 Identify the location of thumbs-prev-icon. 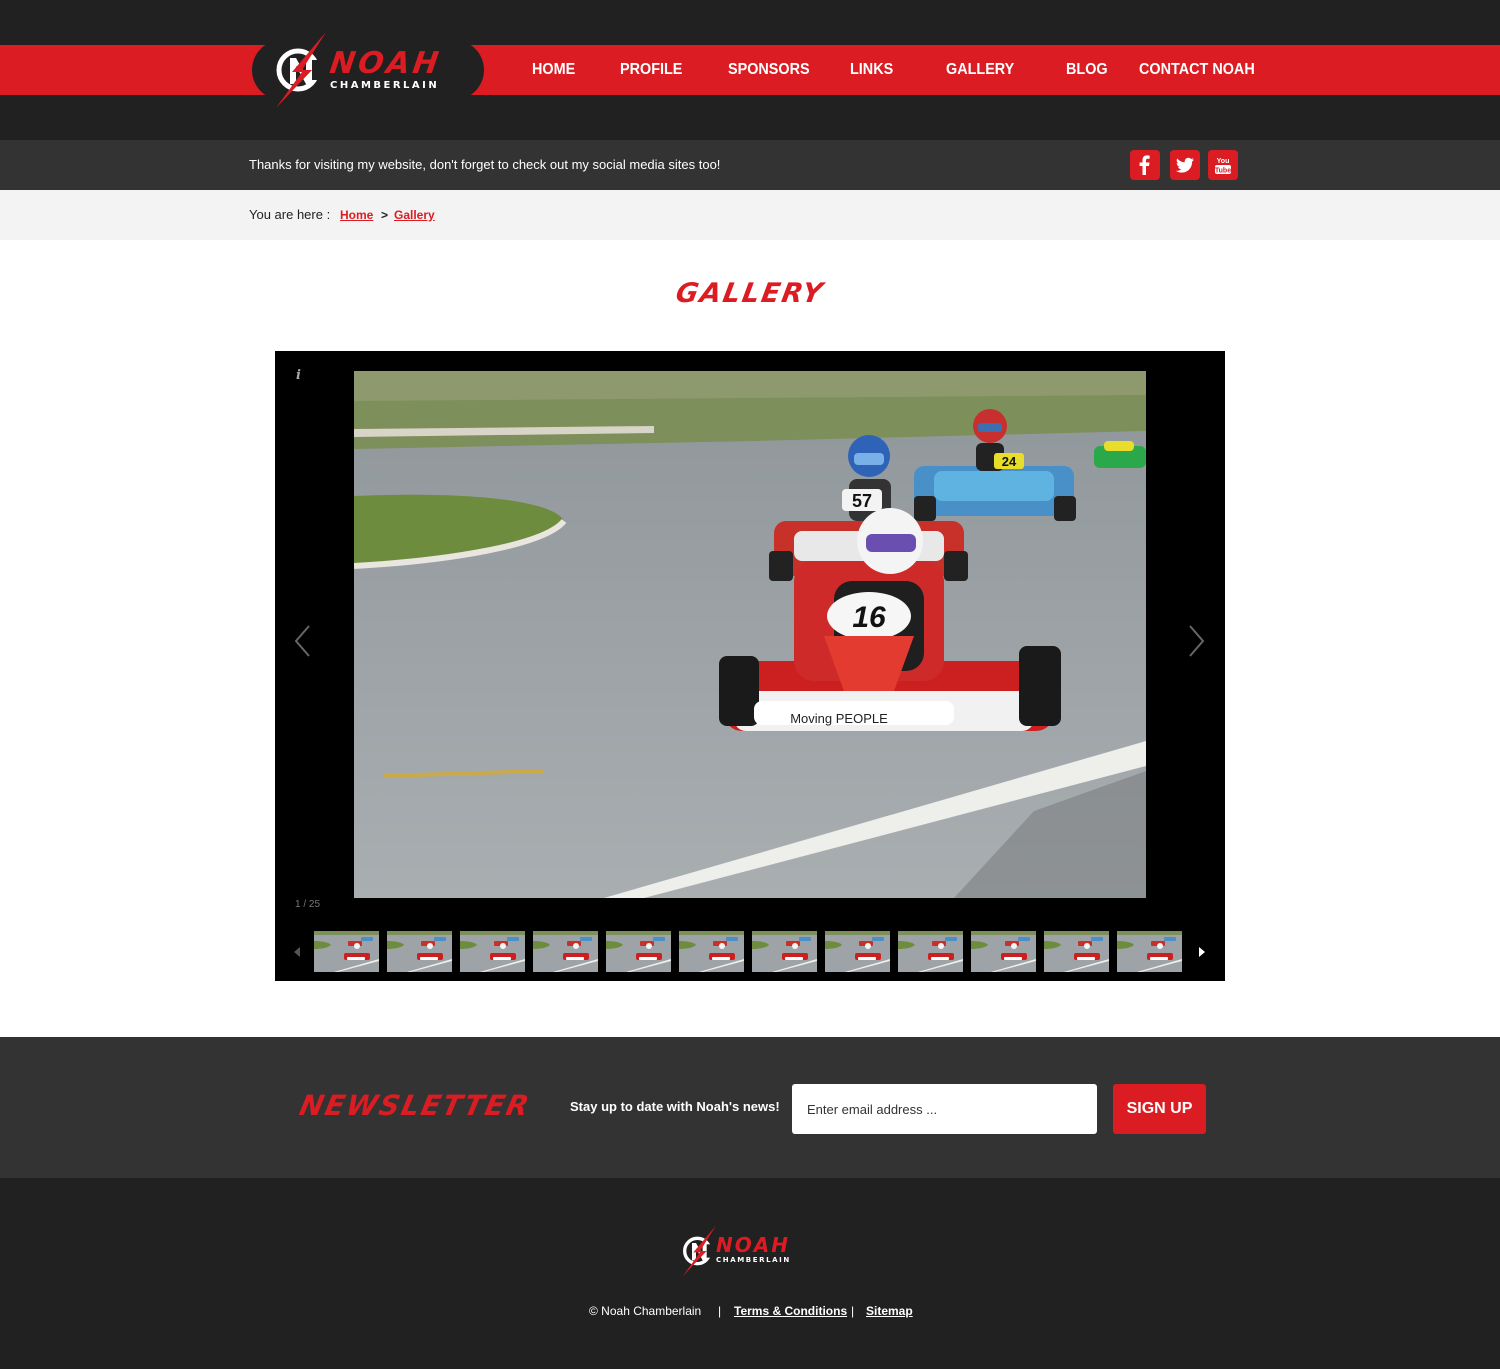
(297, 952).